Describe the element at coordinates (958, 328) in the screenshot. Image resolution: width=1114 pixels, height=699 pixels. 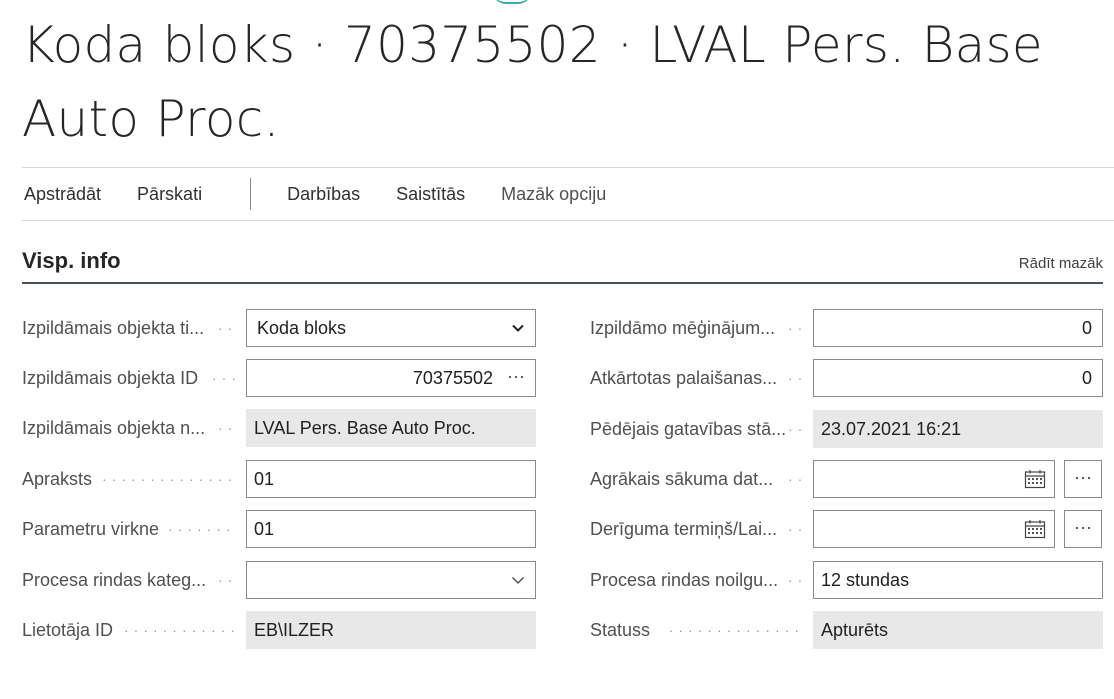
I see `attempts-input: 0` at that location.